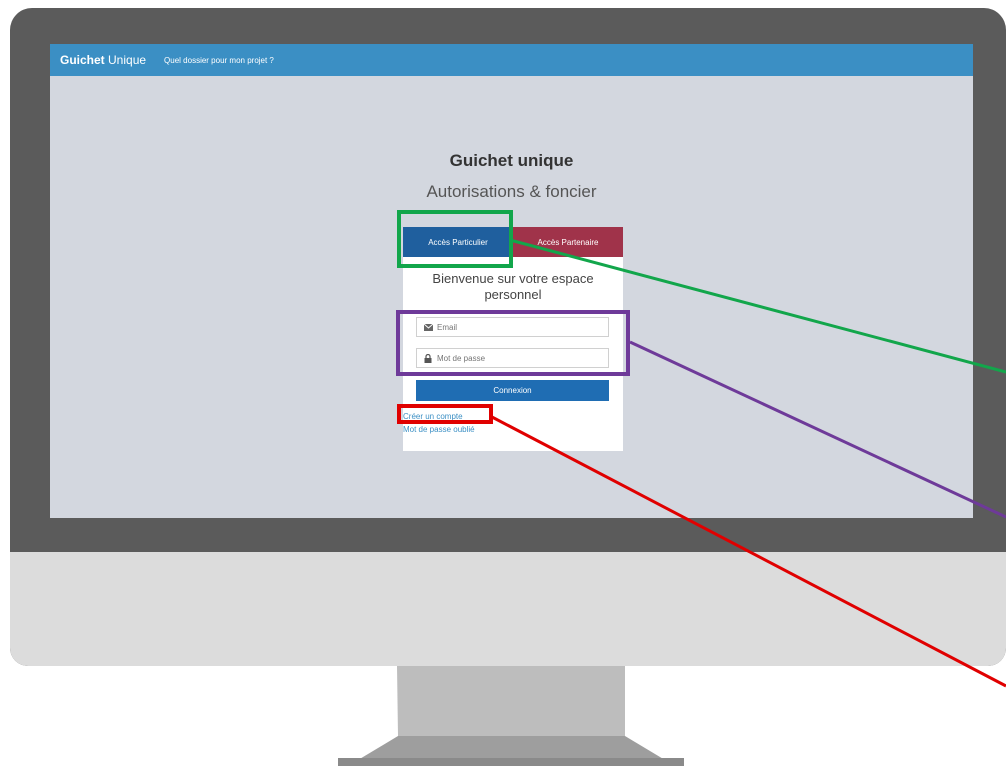  I want to click on highlight-tab-particulier, so click(455, 239).